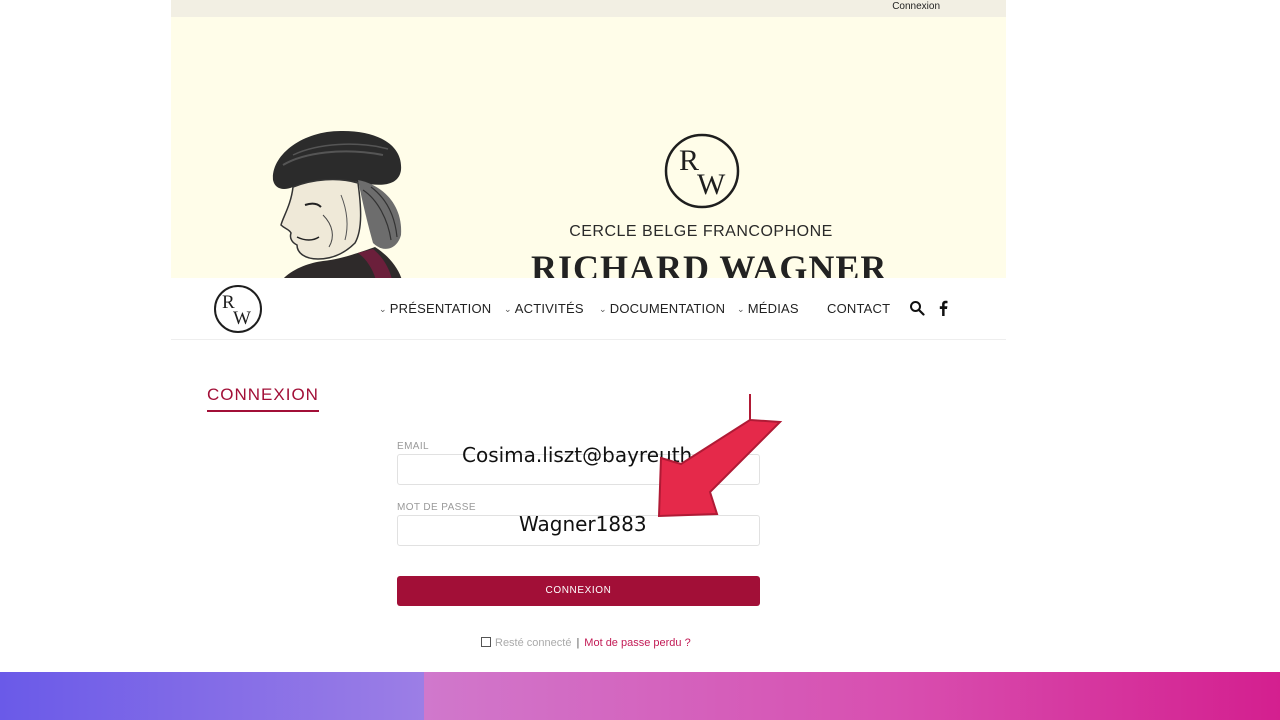 The image size is (1280, 720). I want to click on remember-me-checkbox, so click(486, 642).